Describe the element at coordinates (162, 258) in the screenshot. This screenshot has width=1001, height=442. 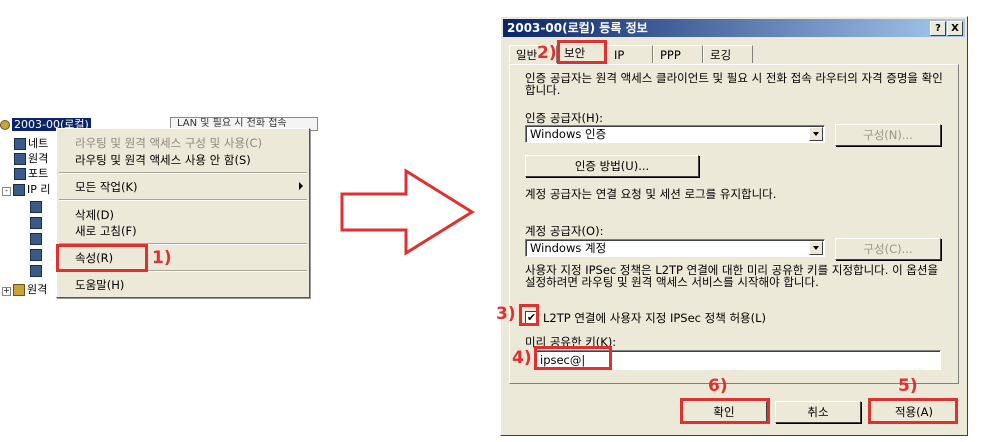
I see `step-label-1: 1)` at that location.